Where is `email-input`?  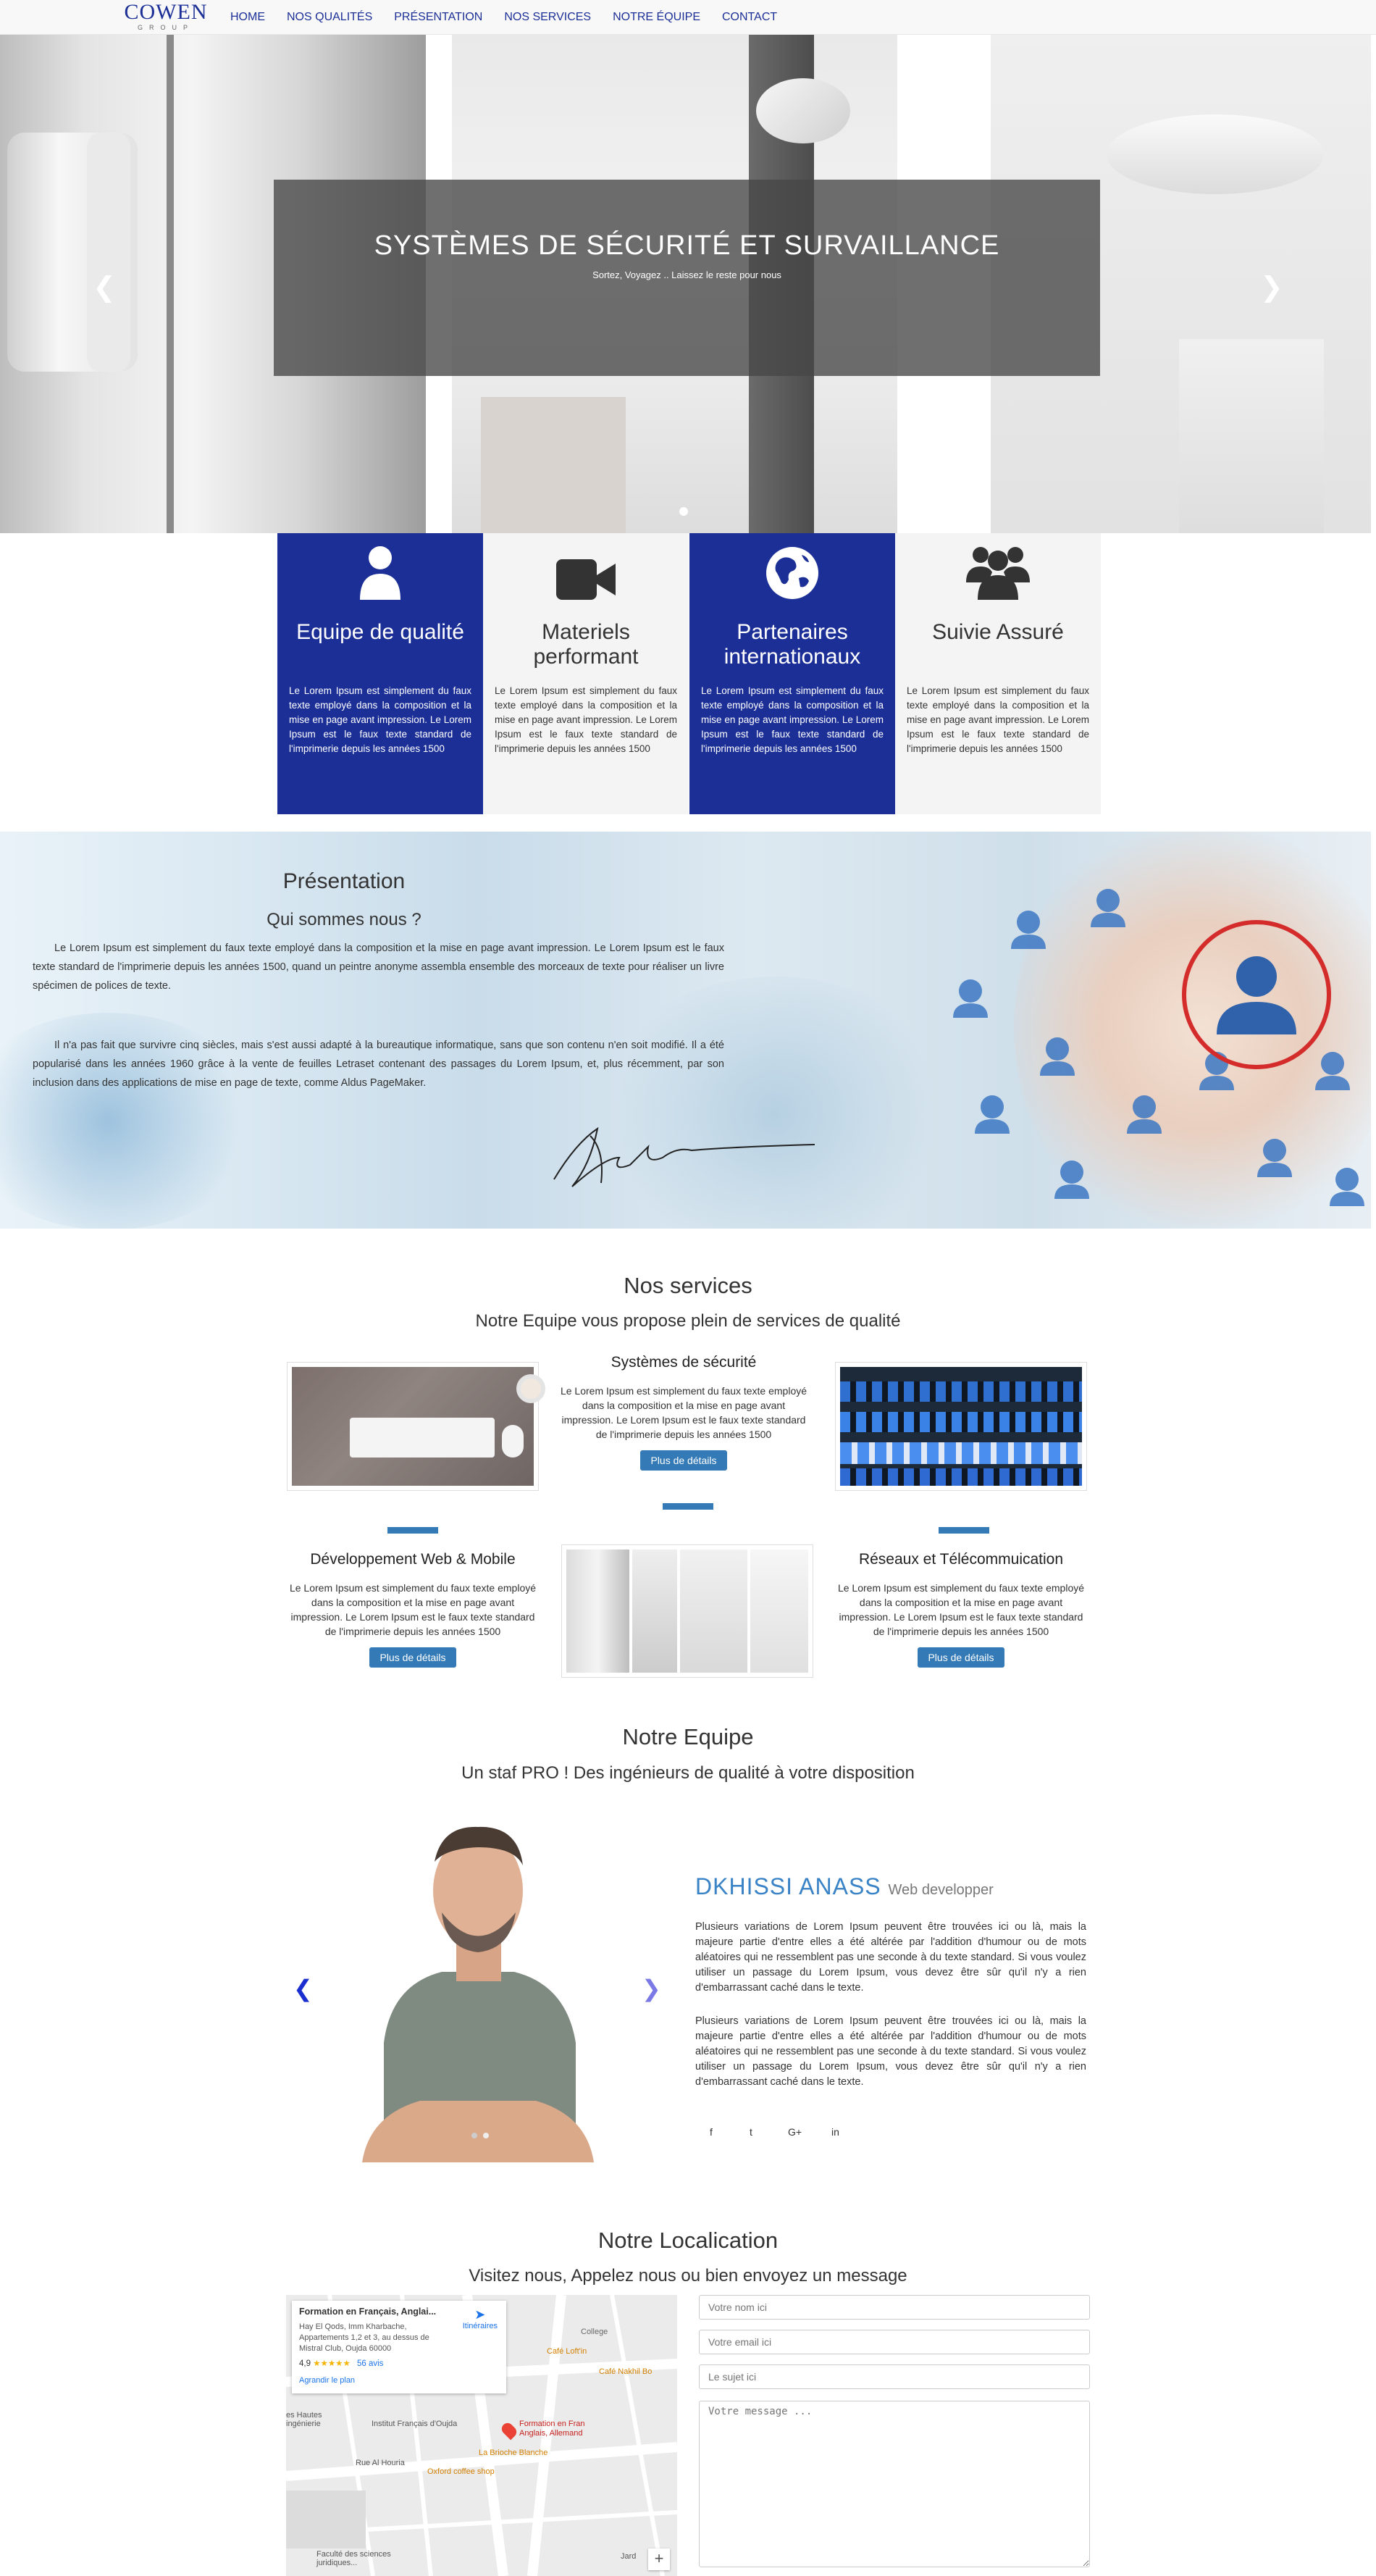
email-input is located at coordinates (894, 2342).